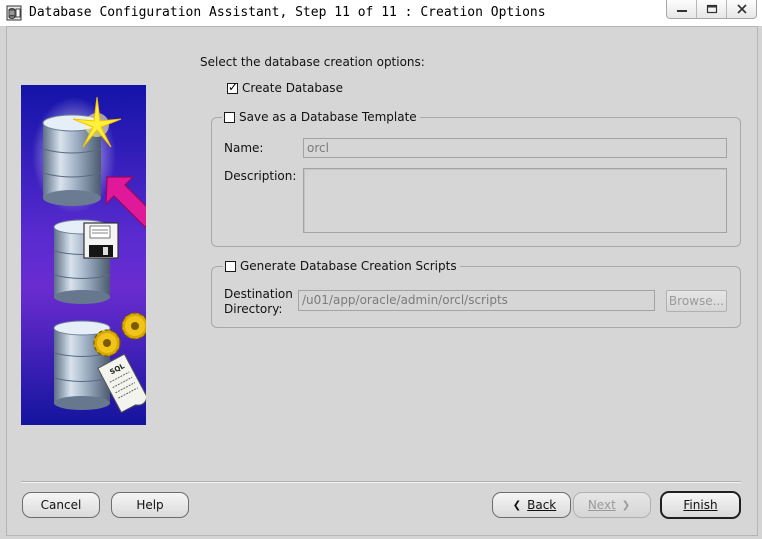 The width and height of the screenshot is (762, 539). I want to click on wizard-illustration: SQL, so click(83, 255).